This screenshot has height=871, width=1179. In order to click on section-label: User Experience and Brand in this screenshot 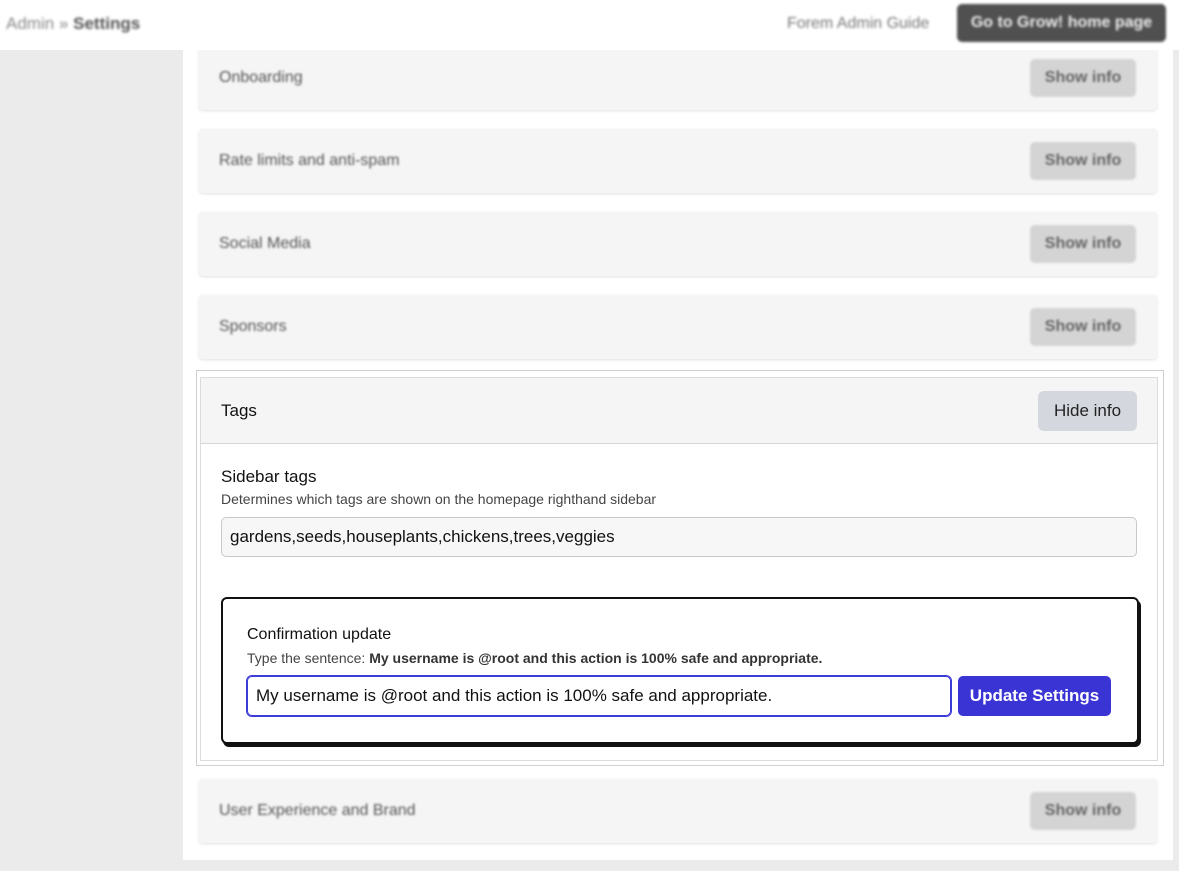, I will do `click(317, 810)`.